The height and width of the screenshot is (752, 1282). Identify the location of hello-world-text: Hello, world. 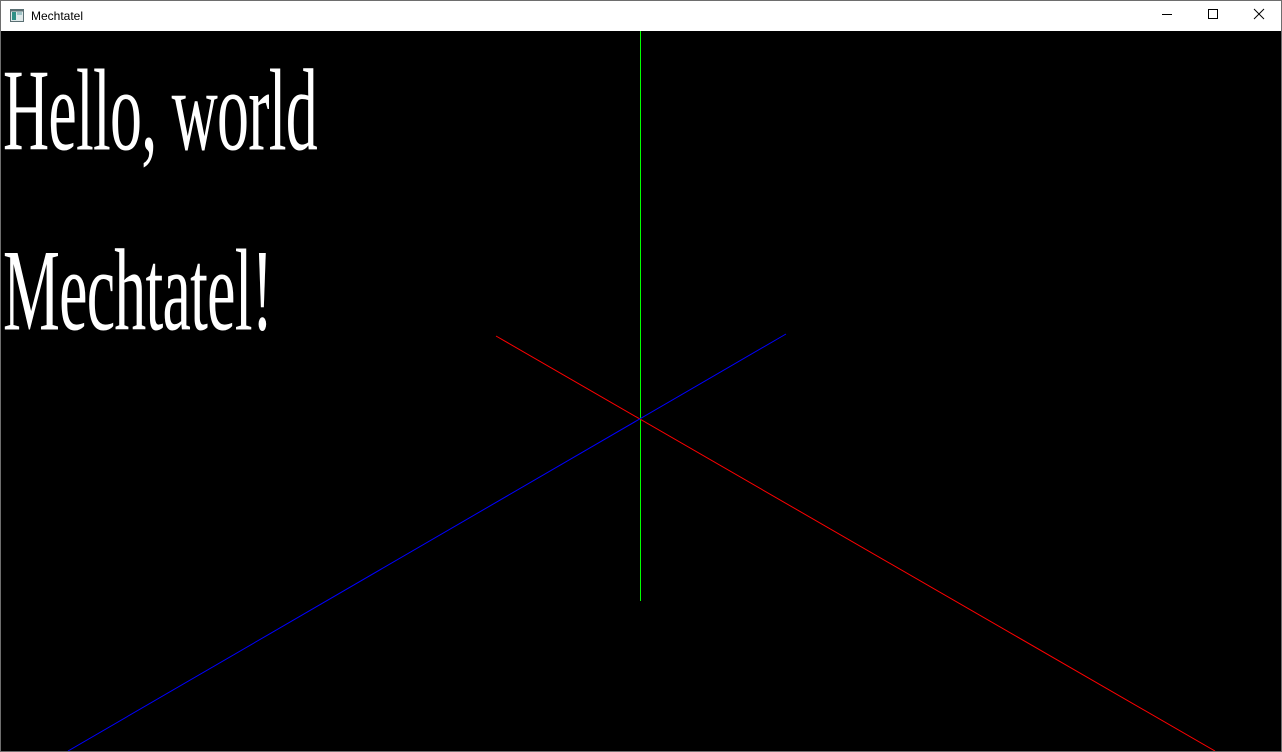
(160, 110).